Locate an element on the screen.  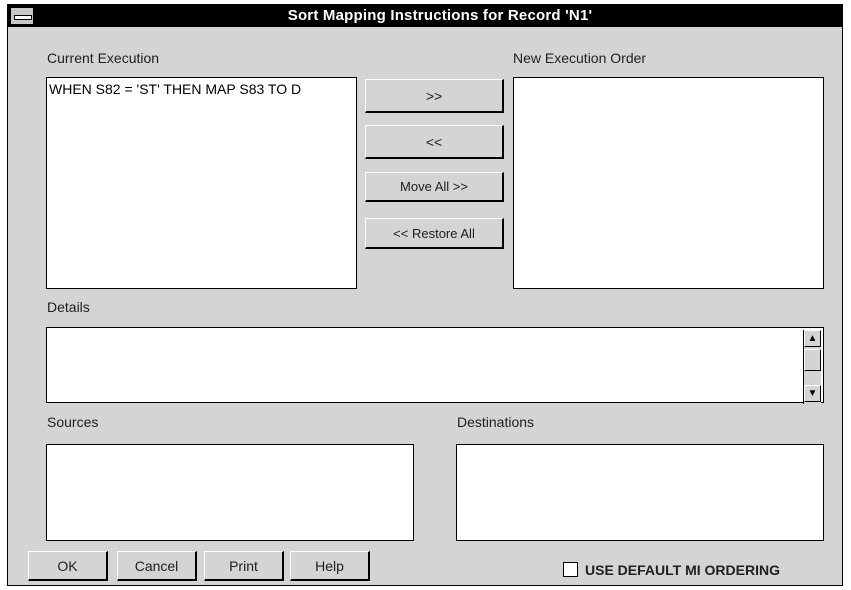
destinations-list is located at coordinates (640, 492).